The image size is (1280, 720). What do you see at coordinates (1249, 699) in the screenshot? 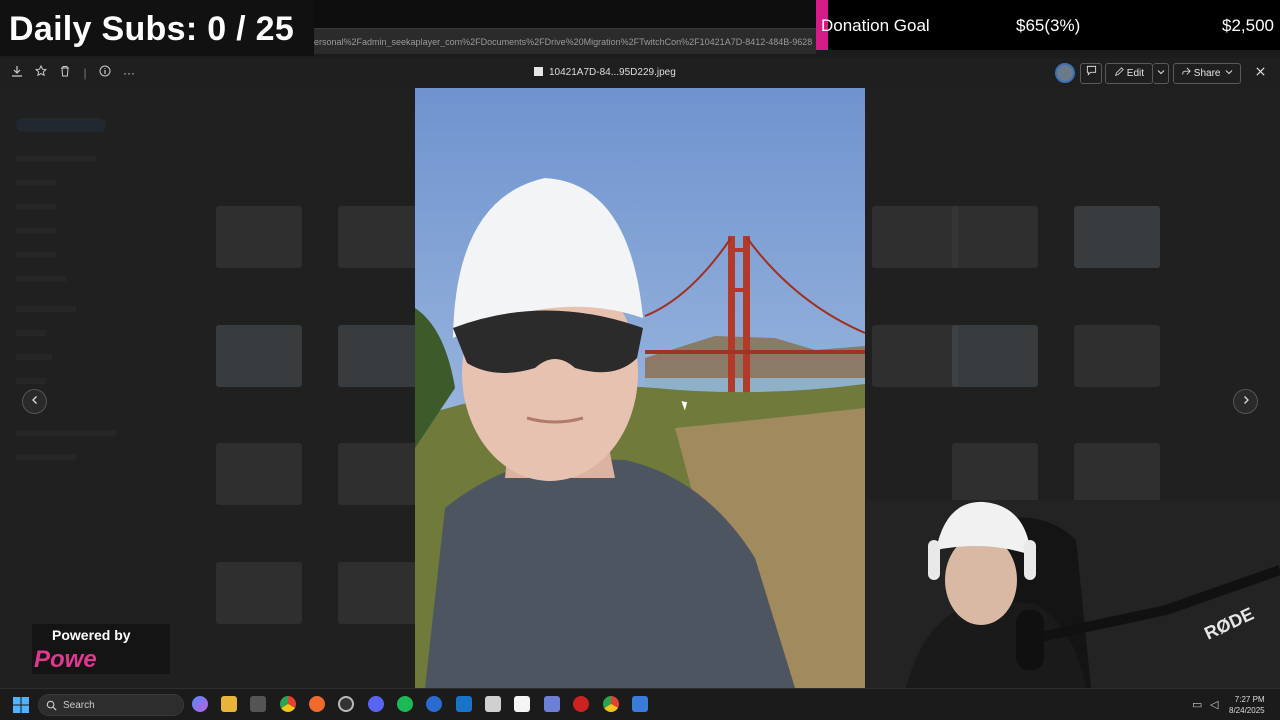
I see `taskbar-time: 7:27 PM` at bounding box center [1249, 699].